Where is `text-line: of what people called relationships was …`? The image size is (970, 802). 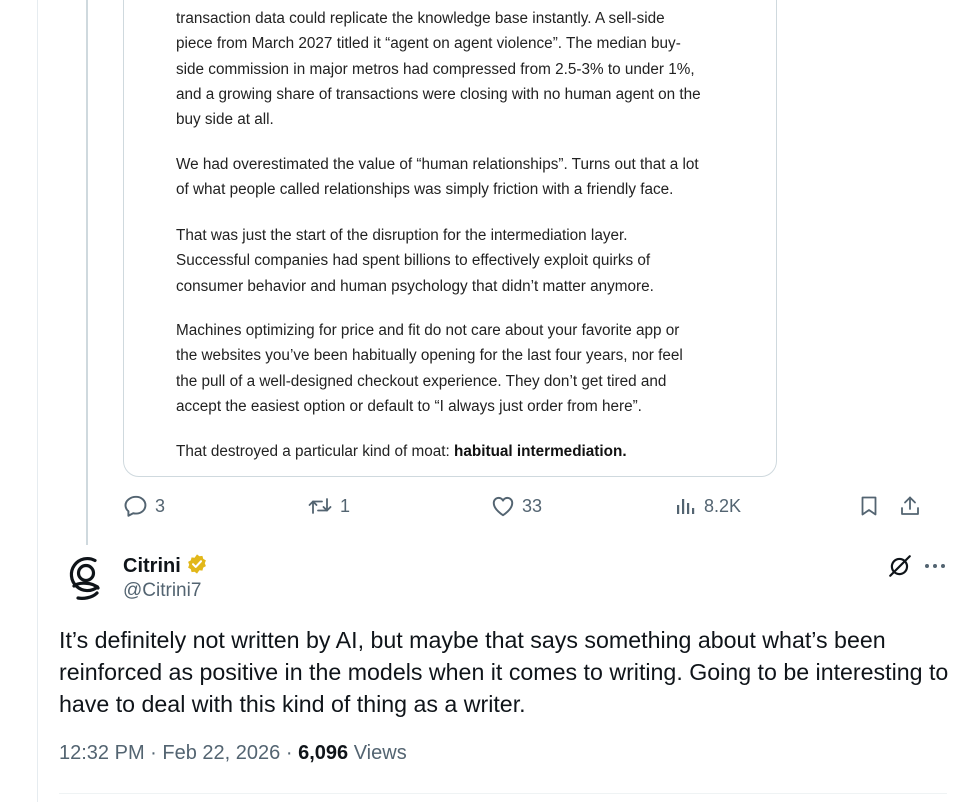 text-line: of what people called relationships was … is located at coordinates (425, 190).